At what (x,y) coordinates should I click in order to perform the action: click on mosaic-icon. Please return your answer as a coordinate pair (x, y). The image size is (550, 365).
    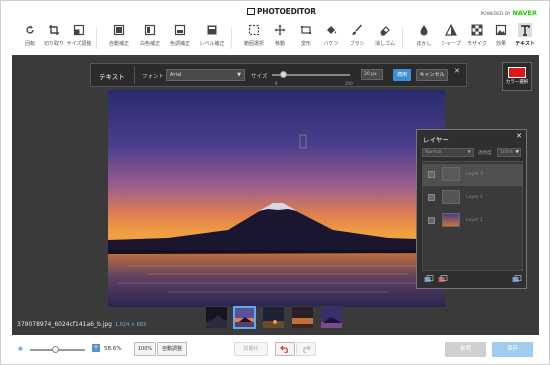
    Looking at the image, I should click on (477, 30).